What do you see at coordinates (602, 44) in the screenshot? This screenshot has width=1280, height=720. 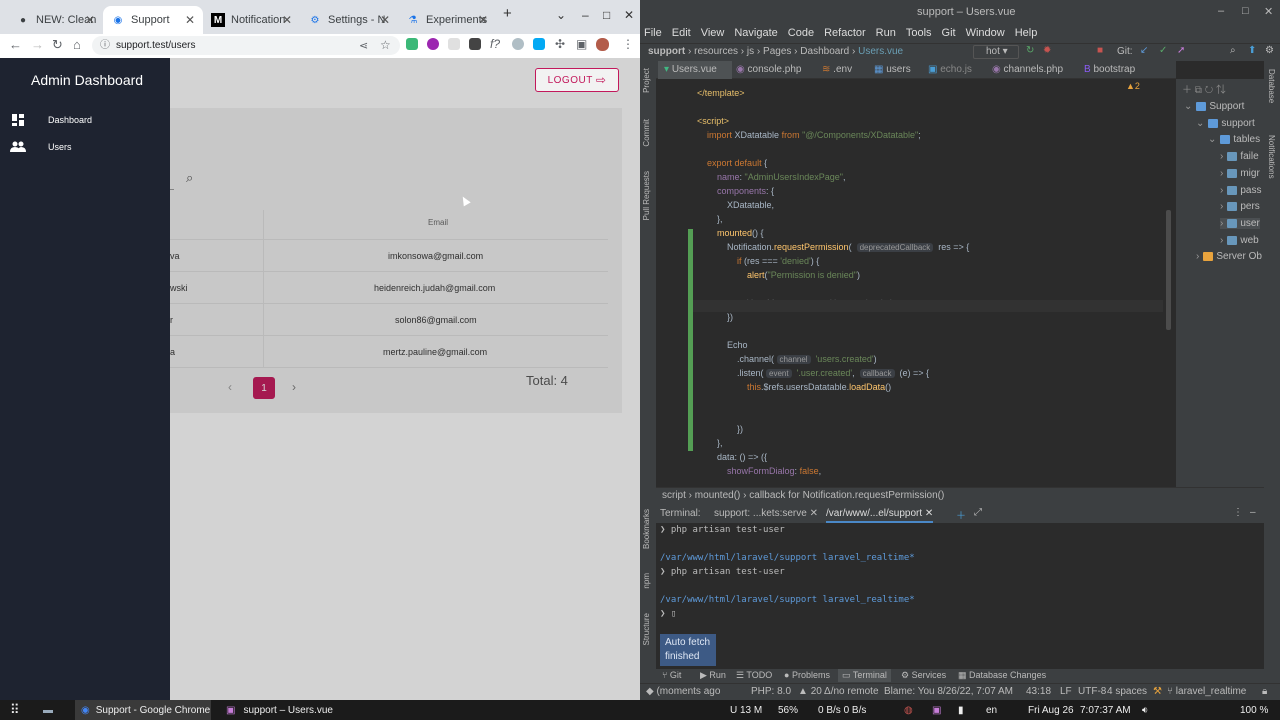 I see `avatar` at bounding box center [602, 44].